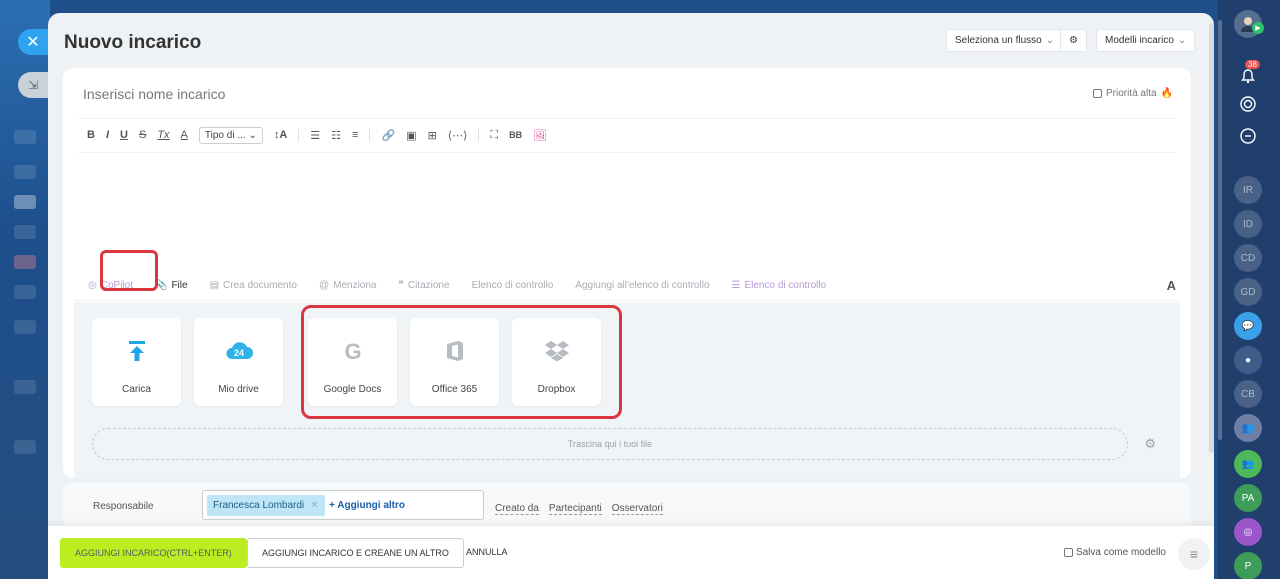 This screenshot has height=579, width=1280. What do you see at coordinates (163, 135) in the screenshot?
I see `clear-format-button: Tx` at bounding box center [163, 135].